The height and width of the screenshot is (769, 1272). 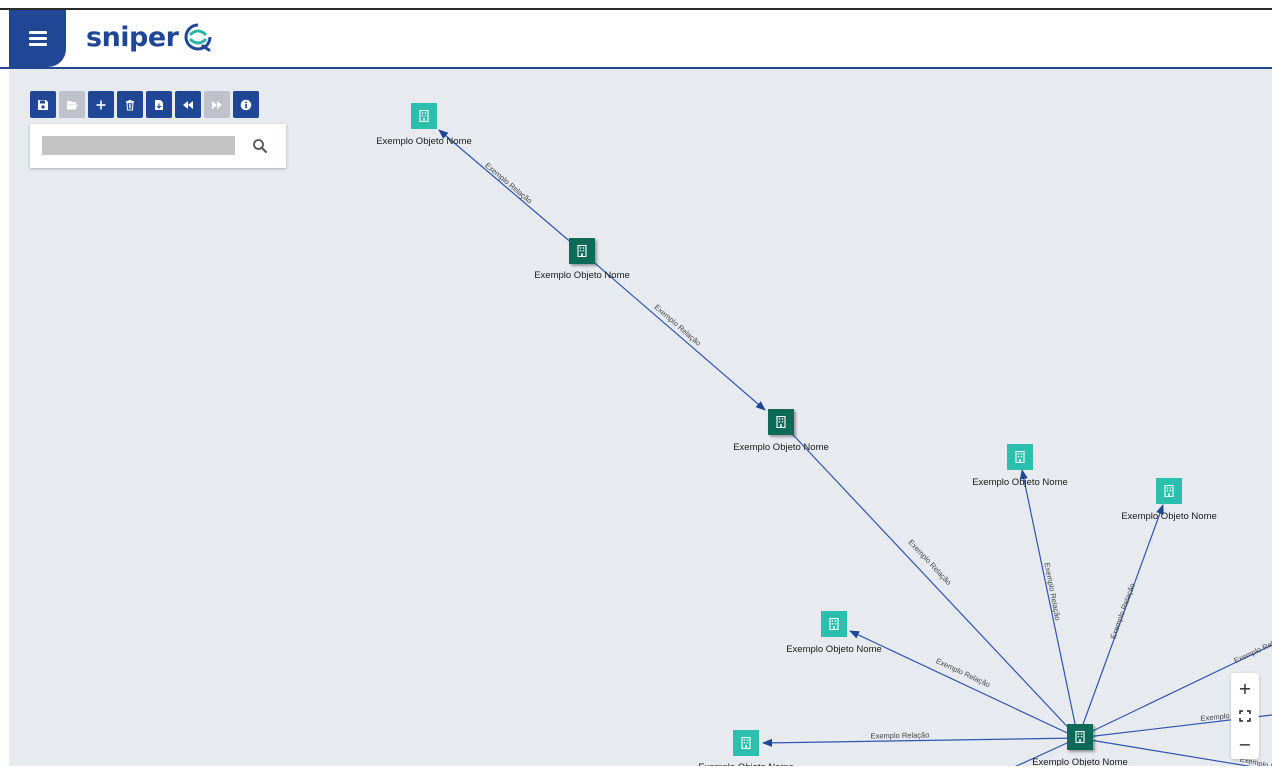 I want to click on backward-icon, so click(x=188, y=104).